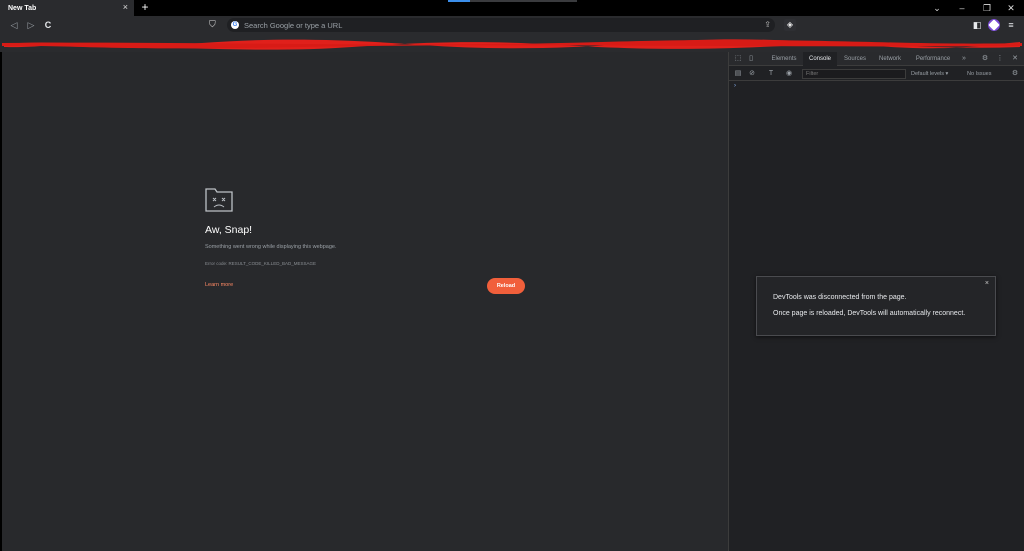 This screenshot has width=1024, height=551. I want to click on google-icon: G, so click(235, 25).